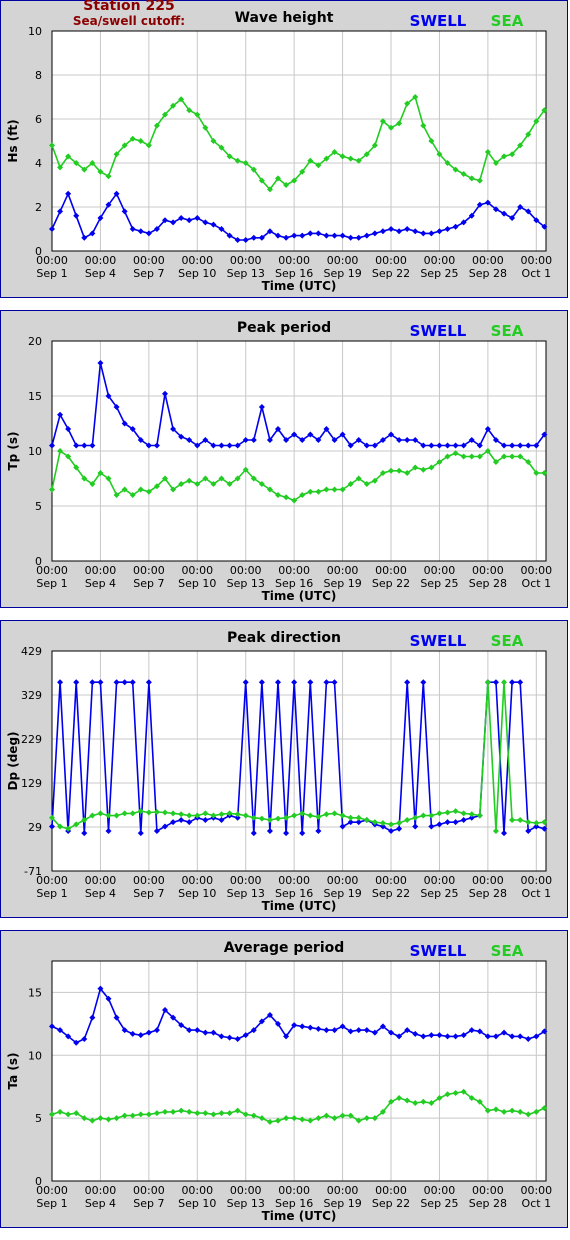  Describe the element at coordinates (31, 783) in the screenshot. I see `y-tick-label: 129` at that location.